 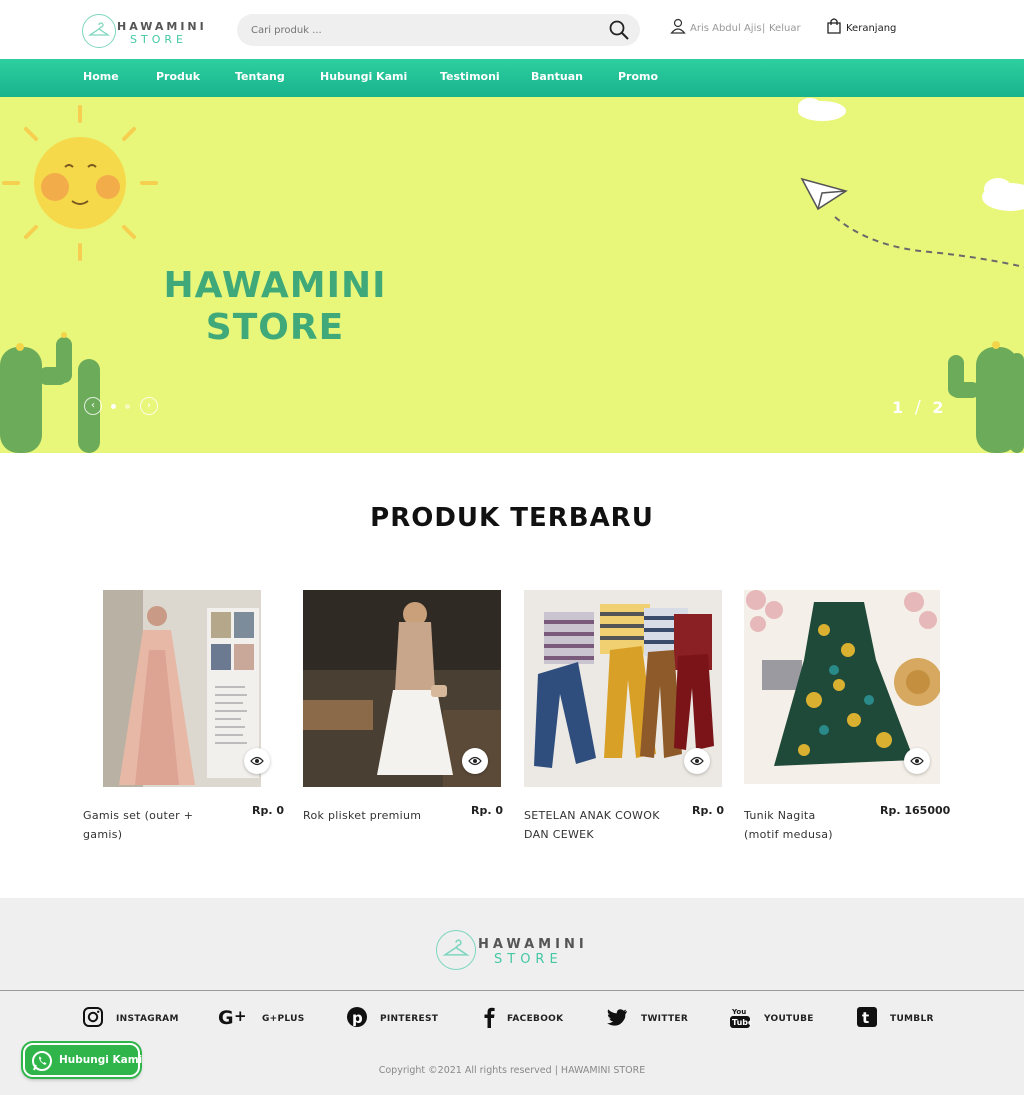 I want to click on youtube-icon: You Tube, so click(x=740, y=1018).